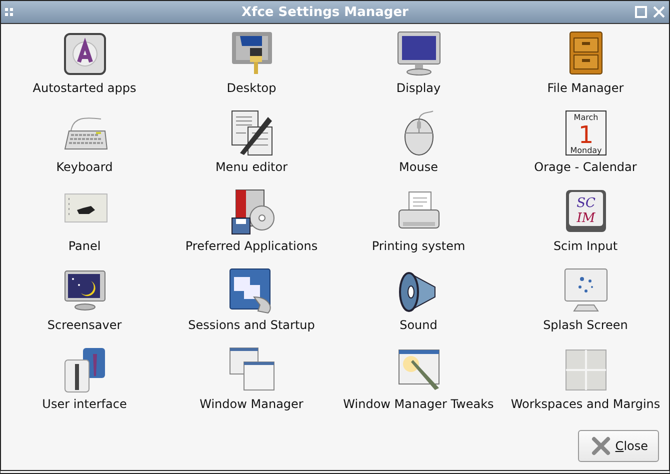 The height and width of the screenshot is (474, 670). What do you see at coordinates (251, 246) in the screenshot?
I see `settings-item-label: Preferred Applications` at bounding box center [251, 246].